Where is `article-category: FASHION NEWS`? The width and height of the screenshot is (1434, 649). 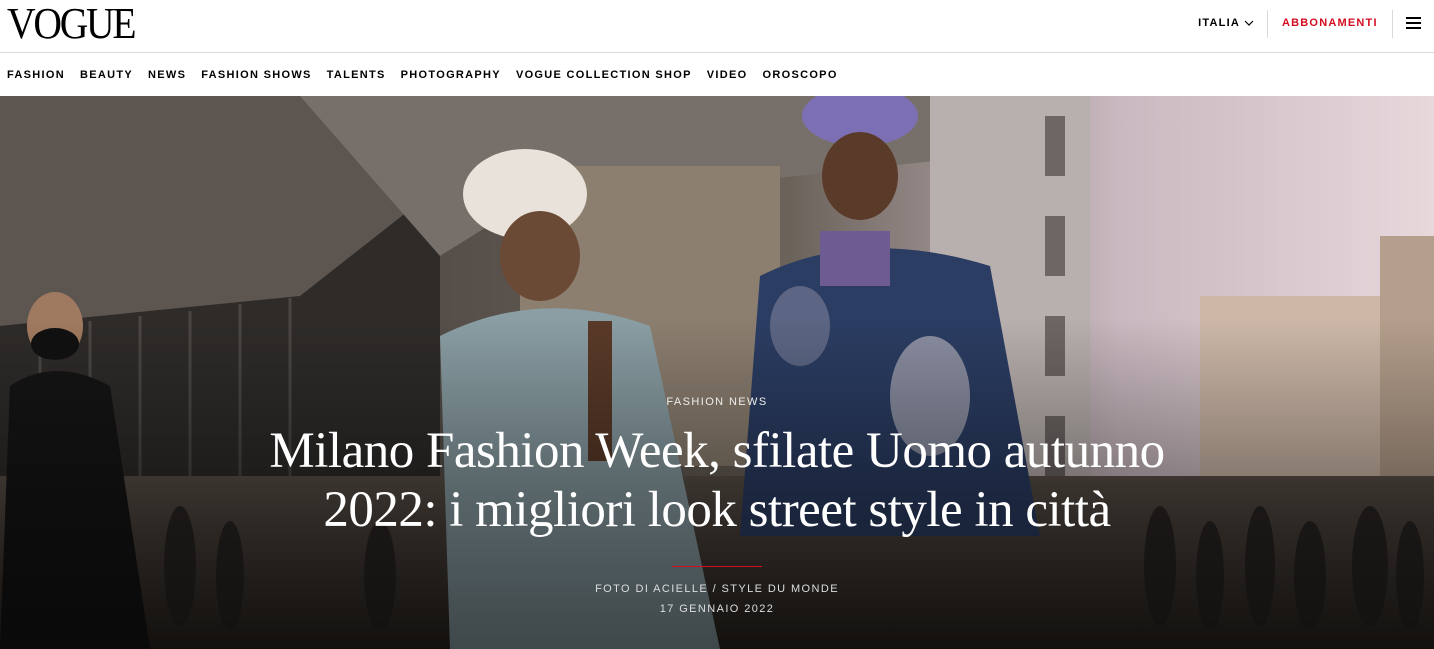
article-category: FASHION NEWS is located at coordinates (717, 402).